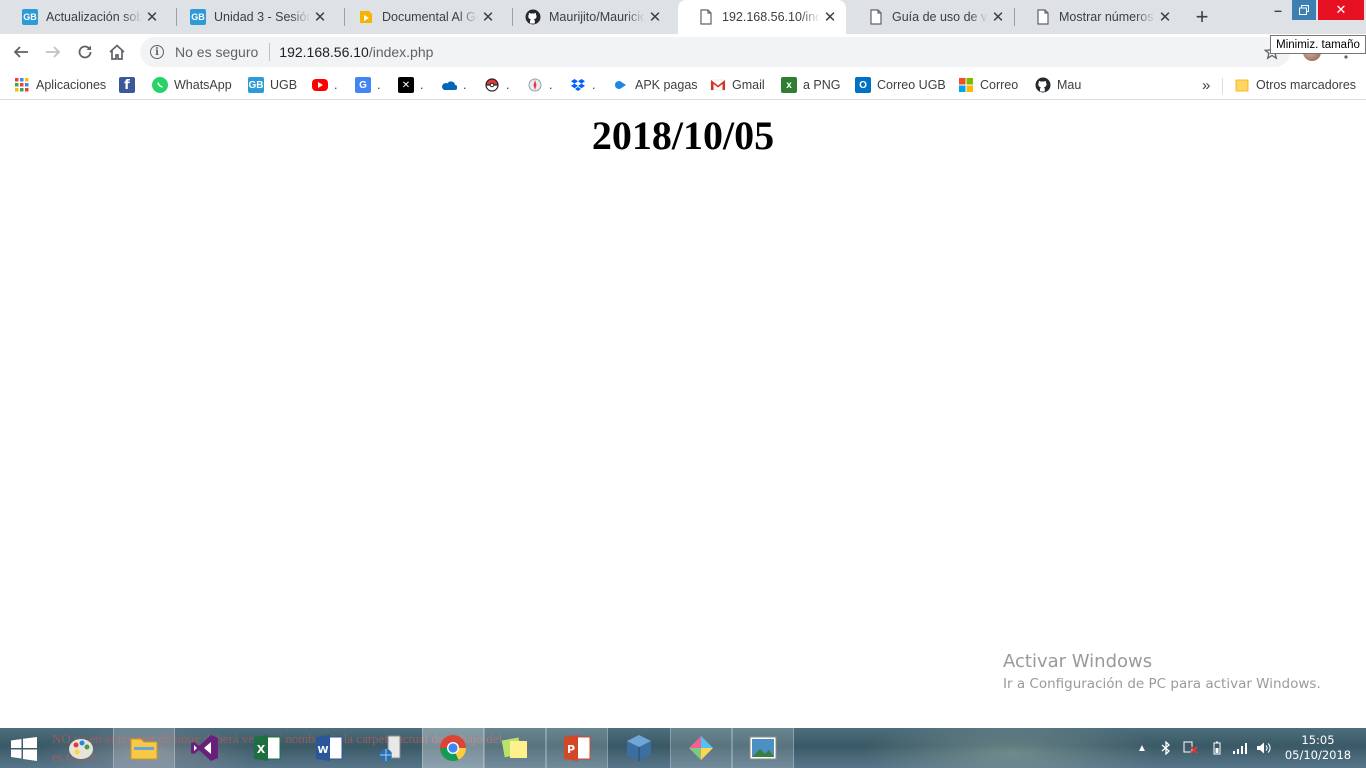 The height and width of the screenshot is (768, 1366). I want to click on reload-button, so click(85, 52).